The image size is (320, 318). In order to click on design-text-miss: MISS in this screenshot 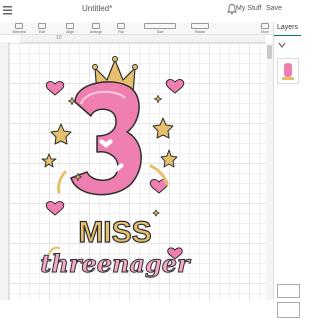, I will do `click(114, 232)`.